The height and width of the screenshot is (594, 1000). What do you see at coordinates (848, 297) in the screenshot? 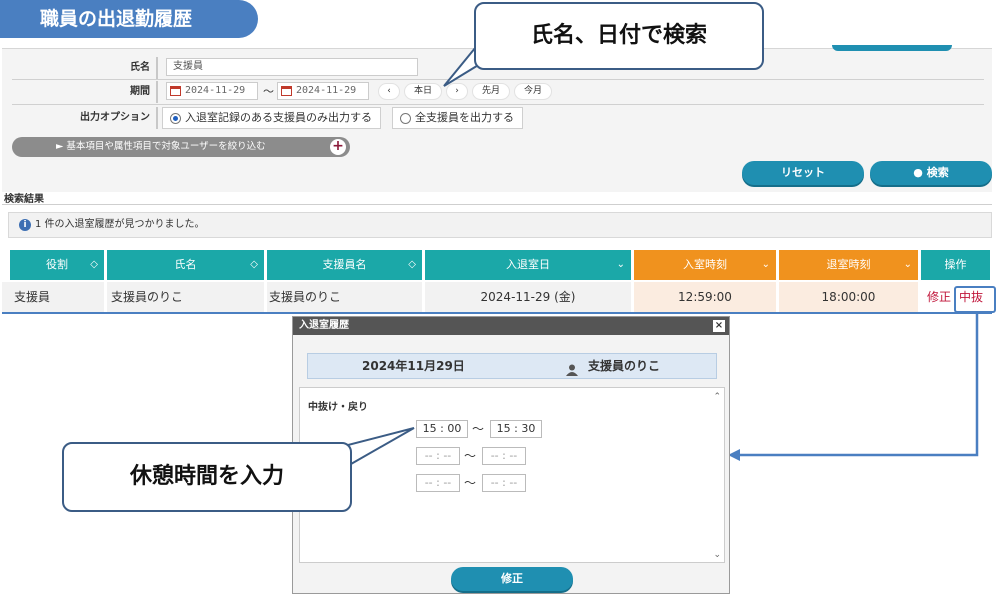
I see `cell-out-time: 18:00:00` at bounding box center [848, 297].